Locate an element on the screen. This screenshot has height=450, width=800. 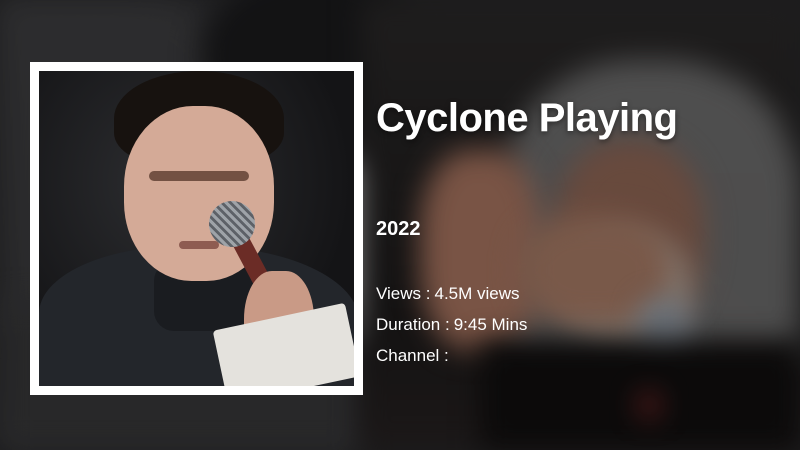
video-title: Cyclone Playing is located at coordinates (527, 118).